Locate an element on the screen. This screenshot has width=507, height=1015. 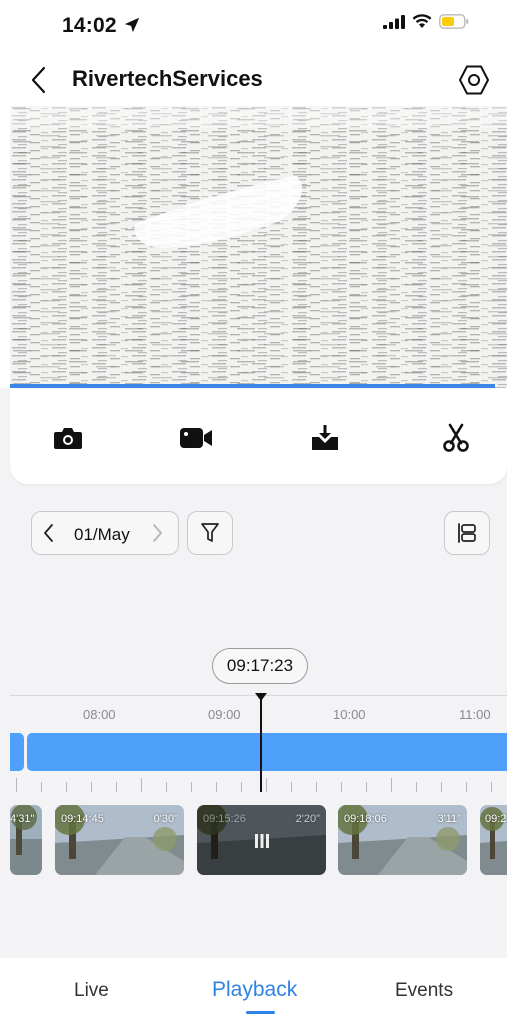
chevron-right-icon is located at coordinates (157, 533).